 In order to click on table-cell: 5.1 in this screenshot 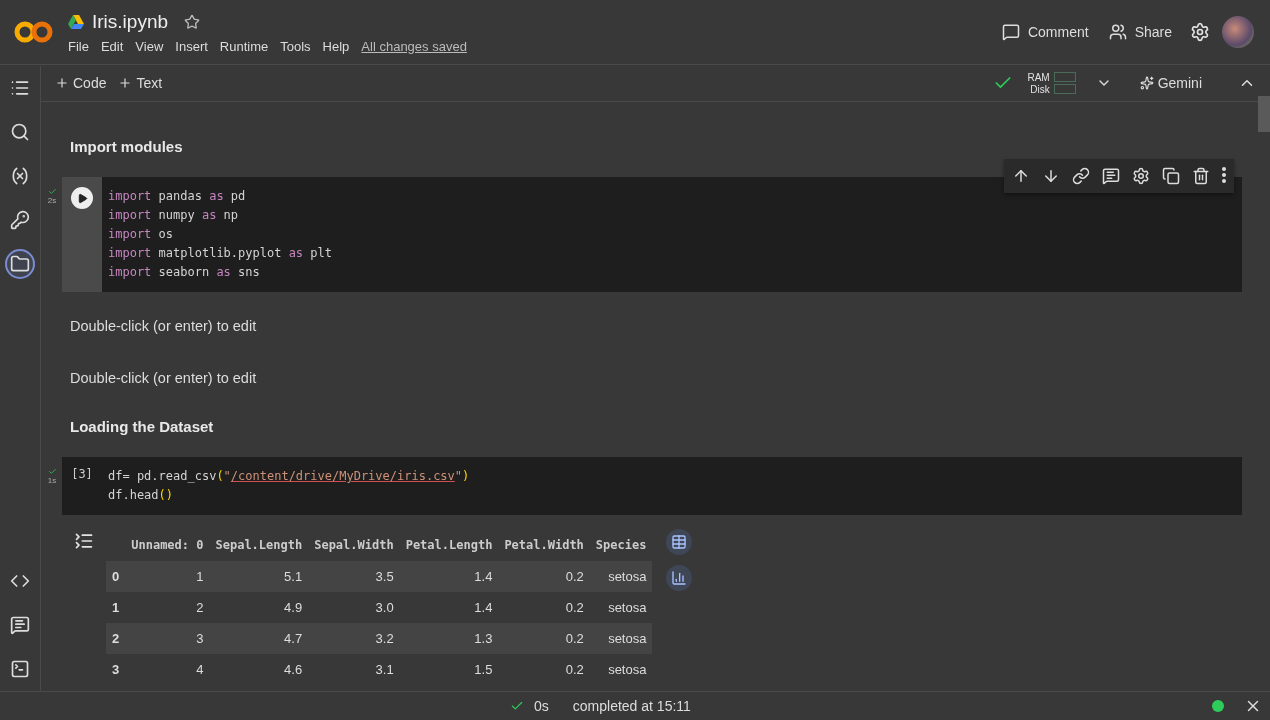, I will do `click(259, 576)`.